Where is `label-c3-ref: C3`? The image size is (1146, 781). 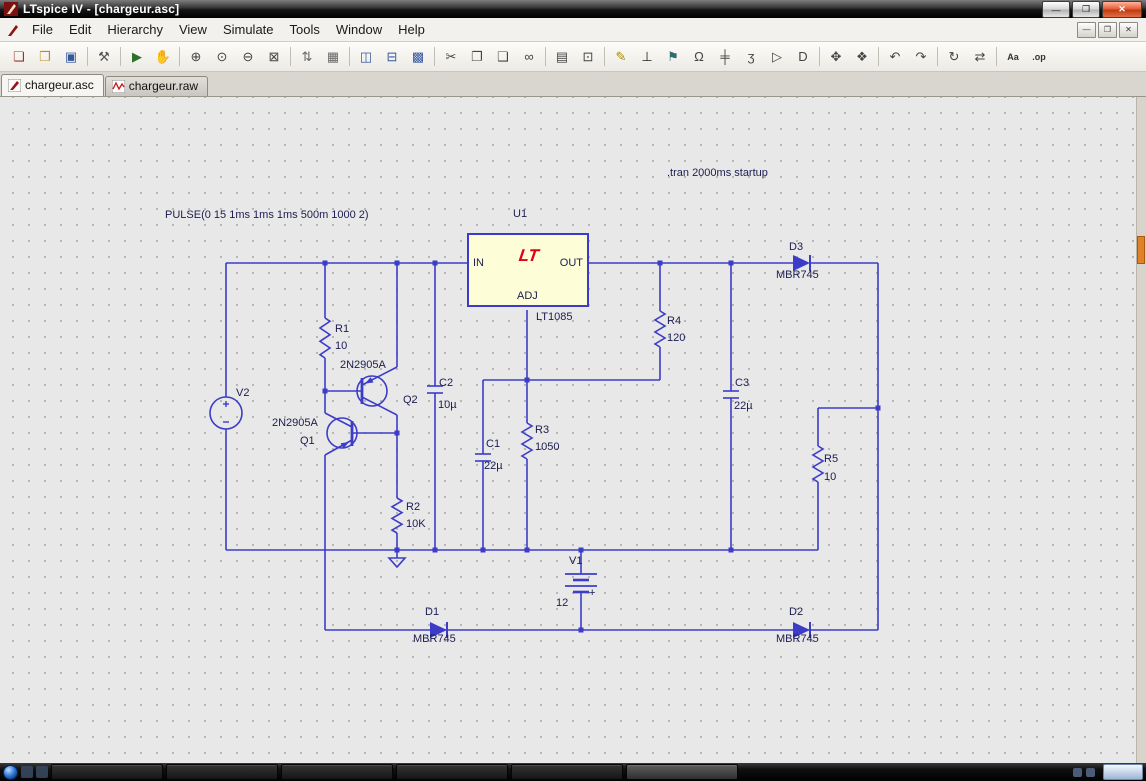 label-c3-ref: C3 is located at coordinates (742, 383).